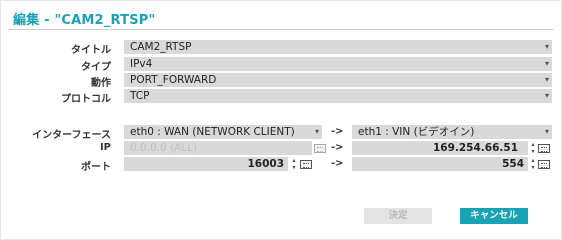 This screenshot has height=240, width=562. Describe the element at coordinates (218, 148) in the screenshot. I see `ip-source-input: 0.0.0.0 (ALL)` at that location.